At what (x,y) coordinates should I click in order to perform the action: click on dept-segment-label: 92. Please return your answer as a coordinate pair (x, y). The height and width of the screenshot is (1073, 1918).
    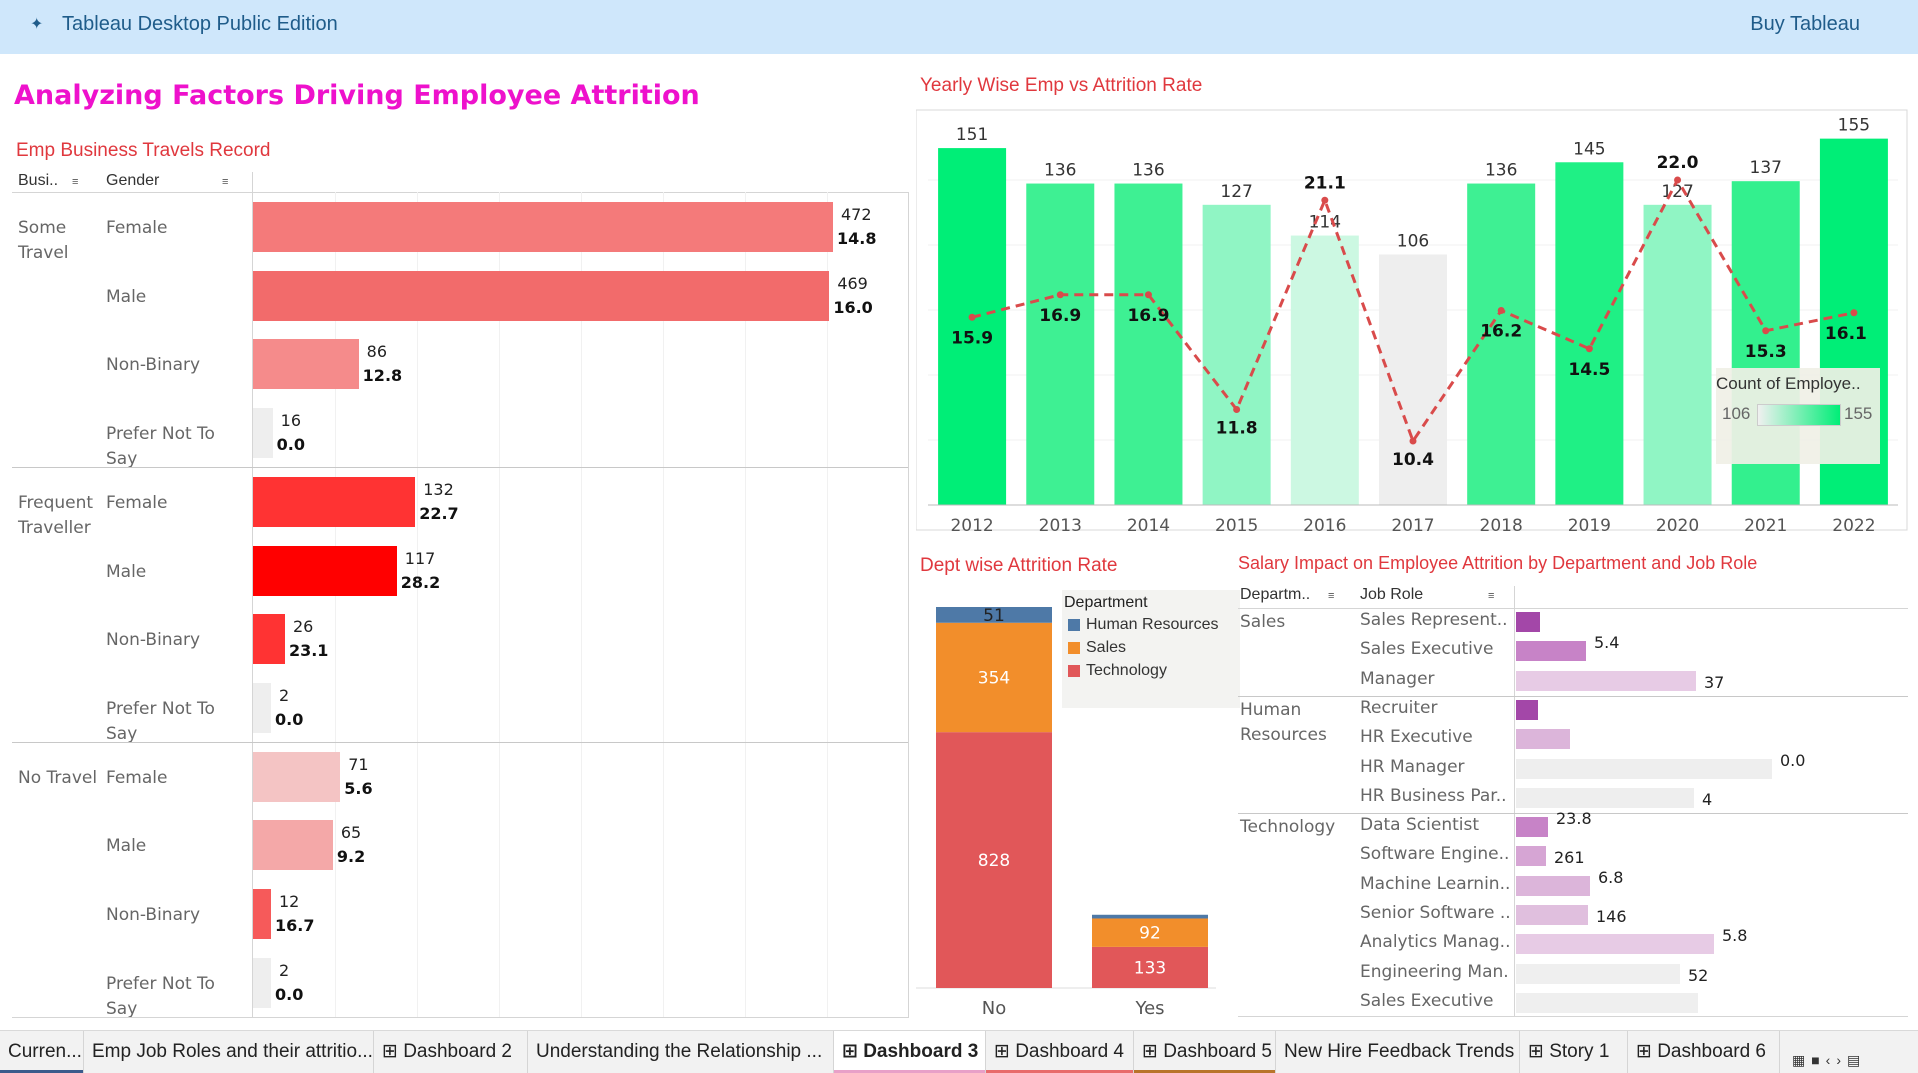
    Looking at the image, I should click on (1150, 934).